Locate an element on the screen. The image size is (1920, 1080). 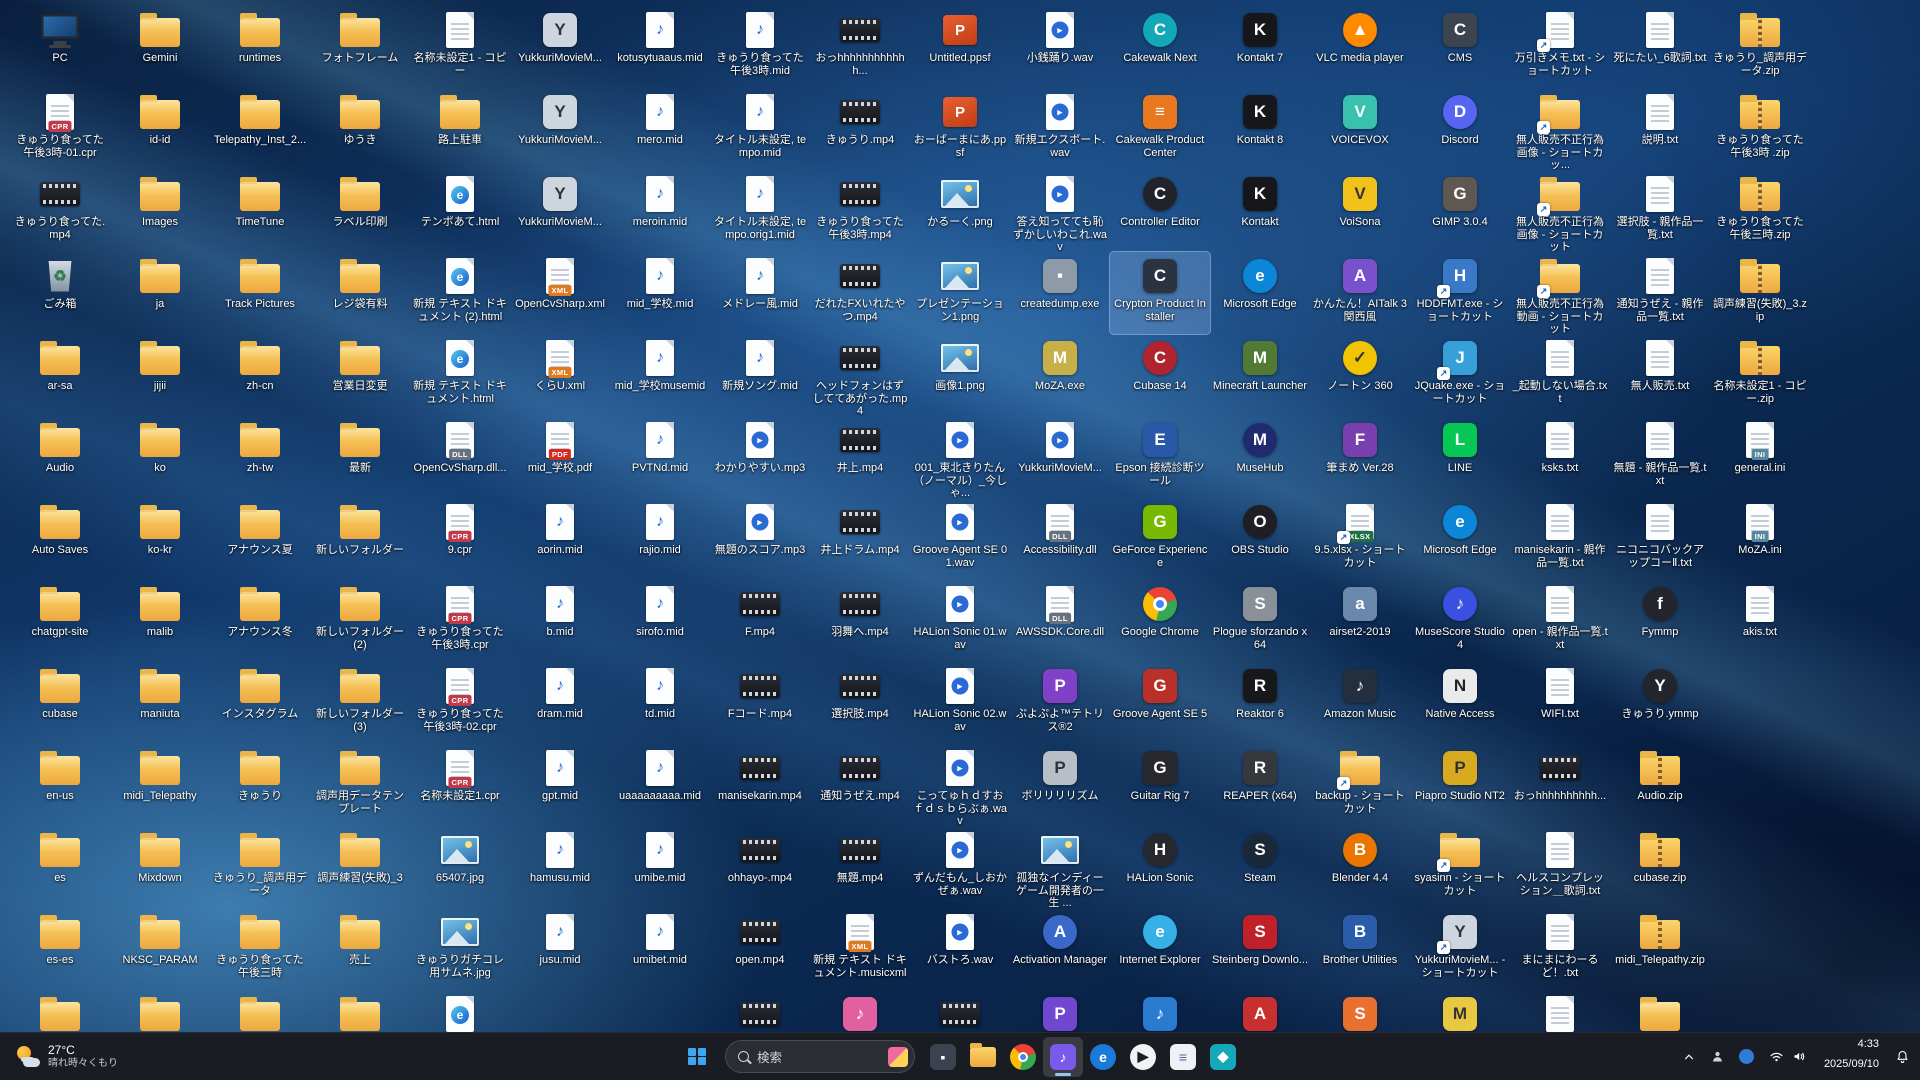
desktop-icon: B Brother Utilities is located at coordinates (1360, 949).